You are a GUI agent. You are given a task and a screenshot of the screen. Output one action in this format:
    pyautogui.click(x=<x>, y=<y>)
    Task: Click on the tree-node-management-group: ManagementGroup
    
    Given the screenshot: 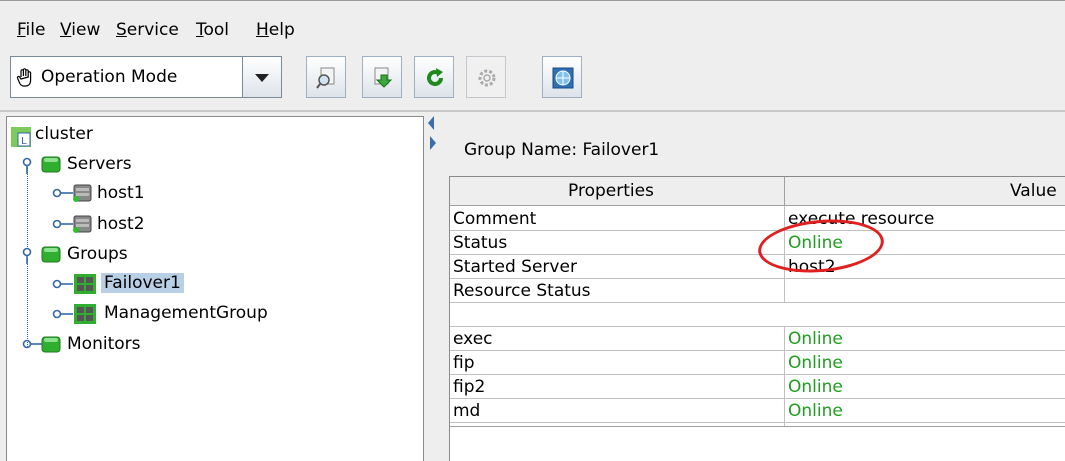 What is the action you would take?
    pyautogui.click(x=221, y=314)
    